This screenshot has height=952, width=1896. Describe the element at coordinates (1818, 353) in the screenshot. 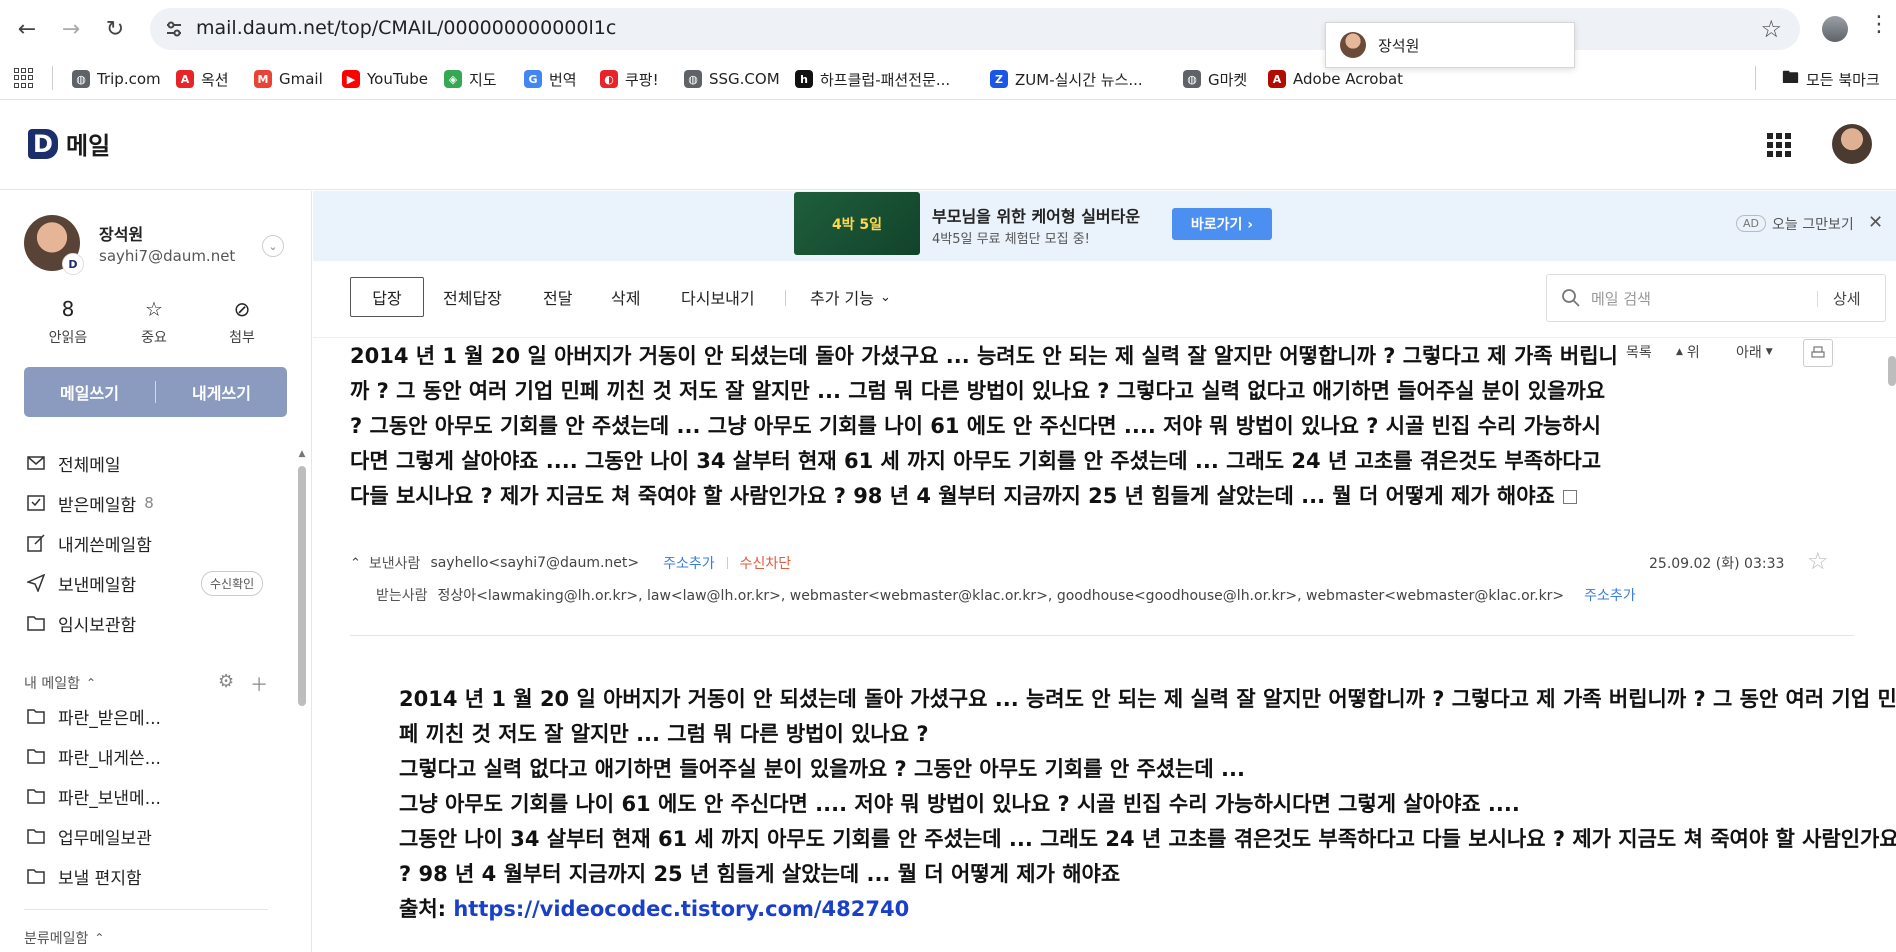

I see `print-button` at that location.